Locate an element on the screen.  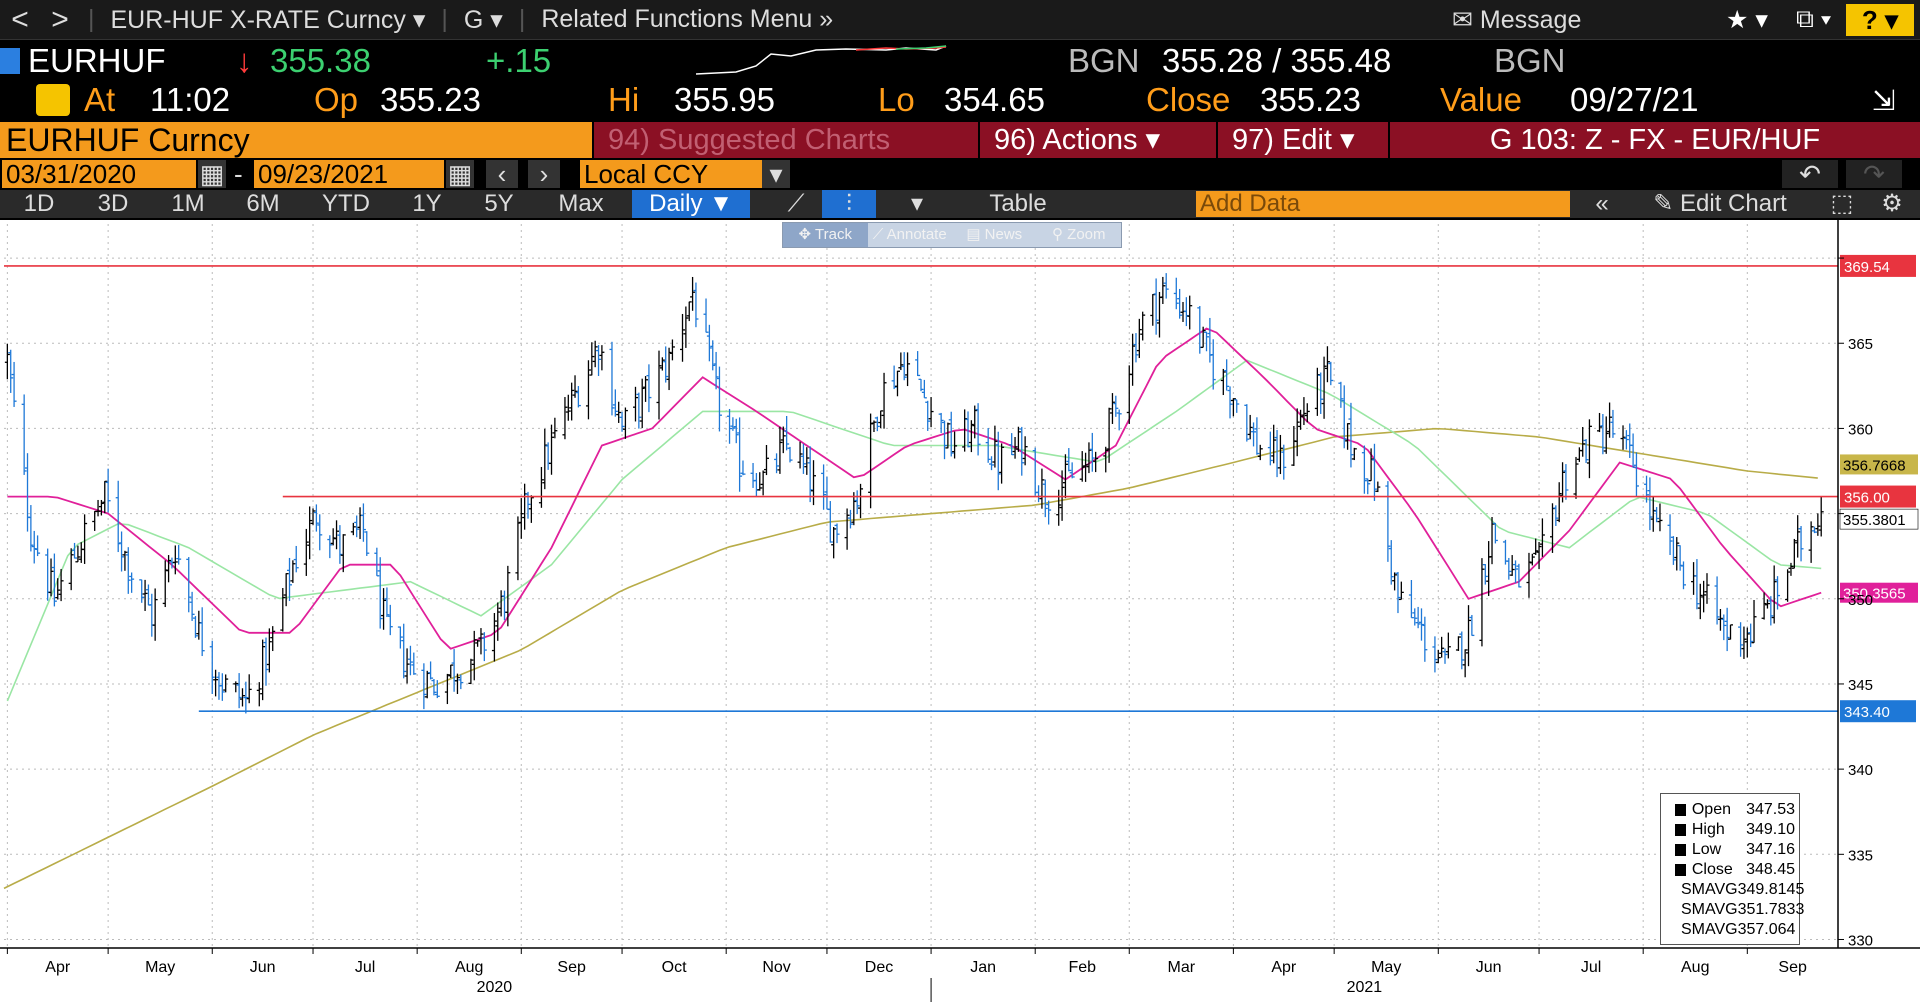
bid-ask: 355.28 / 355.48 is located at coordinates (1277, 60).